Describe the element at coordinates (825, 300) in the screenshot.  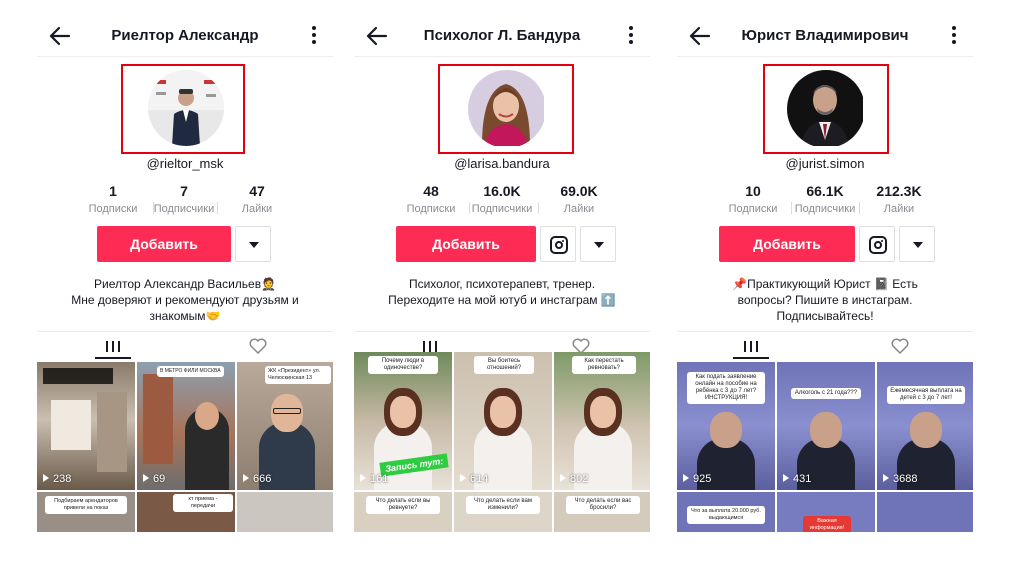
I see `bio-line: вопросы? Пишите в инстаграм.` at that location.